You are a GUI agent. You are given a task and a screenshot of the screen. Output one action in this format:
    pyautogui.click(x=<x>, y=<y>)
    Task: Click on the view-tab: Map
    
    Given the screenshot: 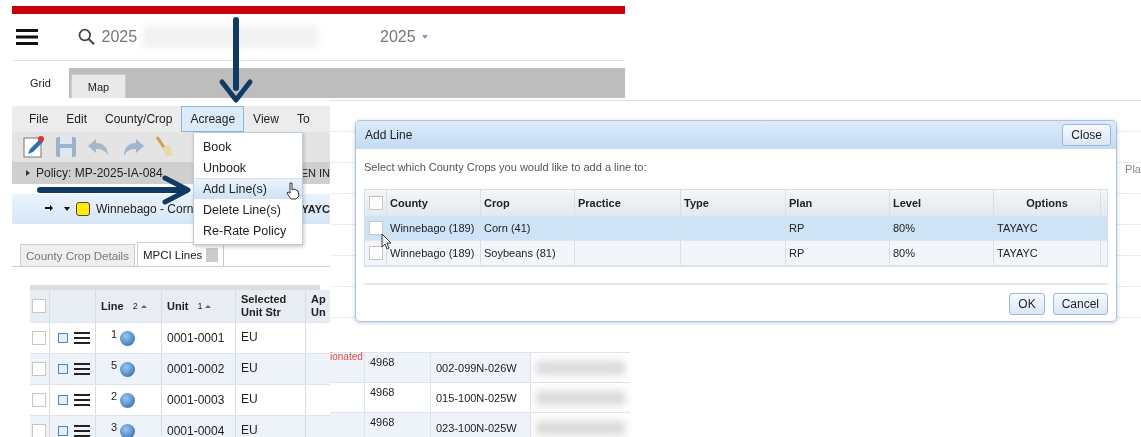 What is the action you would take?
    pyautogui.click(x=98, y=86)
    